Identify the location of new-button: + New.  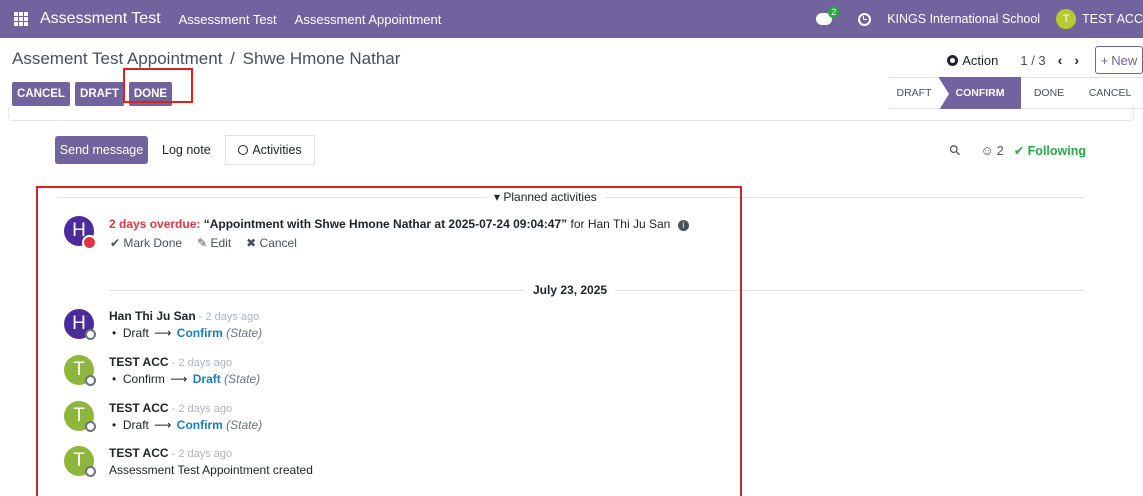
(1119, 60).